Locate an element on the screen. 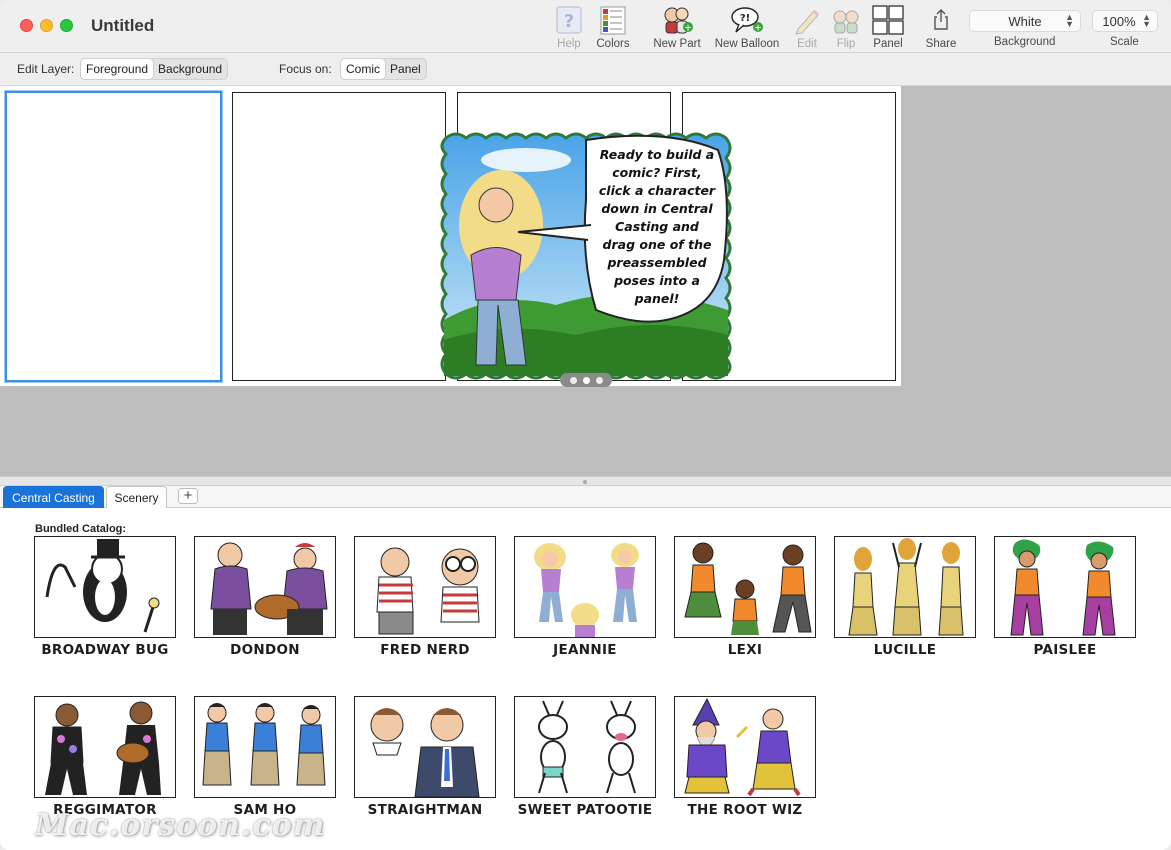  new-balloon-icon: ?! + is located at coordinates (747, 20).